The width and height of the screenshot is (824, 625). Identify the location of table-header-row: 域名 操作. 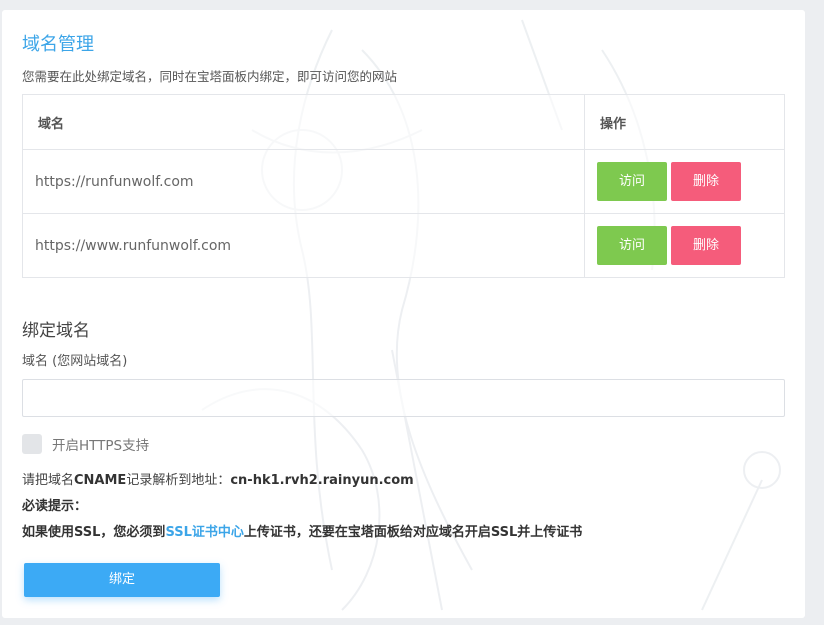
(403, 122).